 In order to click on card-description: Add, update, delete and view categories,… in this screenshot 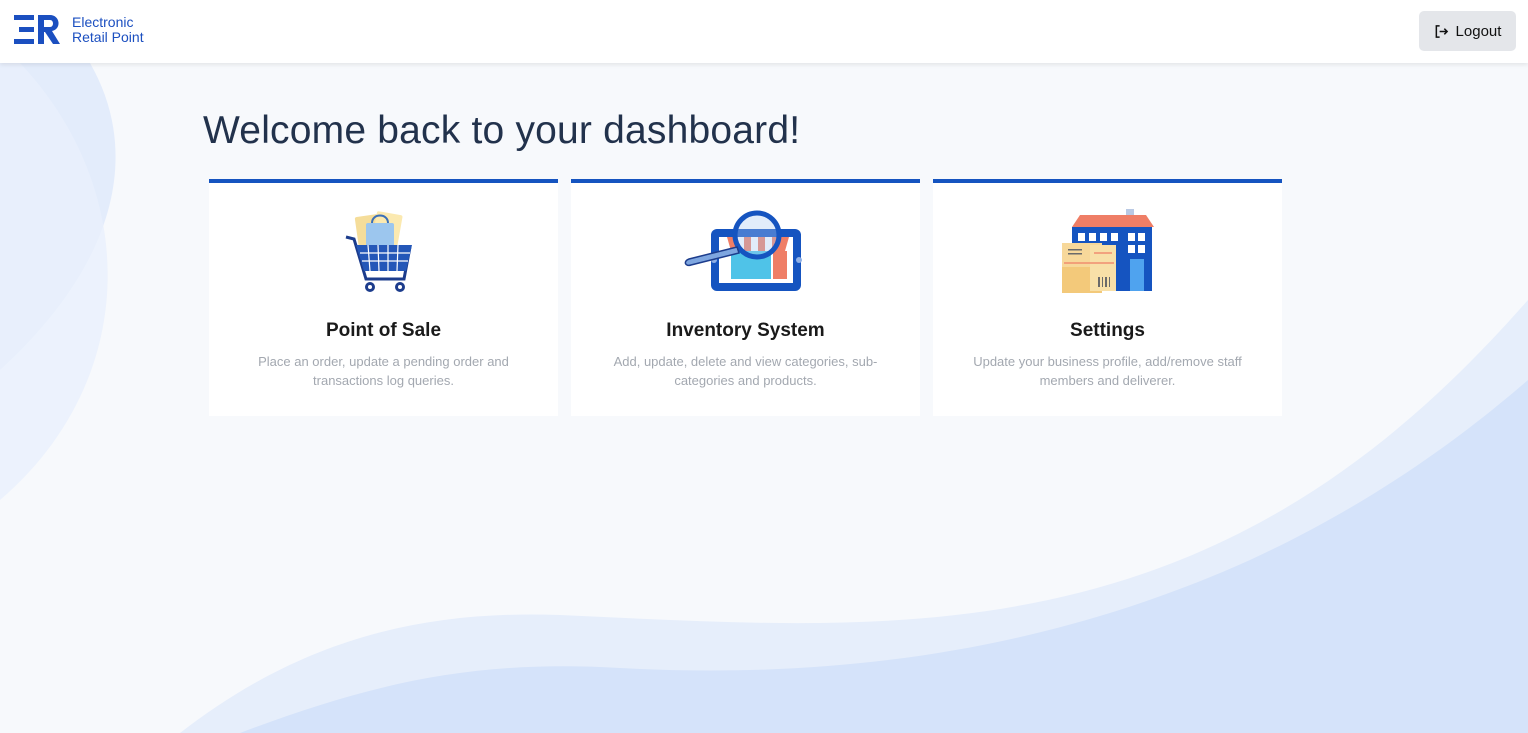, I will do `click(745, 371)`.